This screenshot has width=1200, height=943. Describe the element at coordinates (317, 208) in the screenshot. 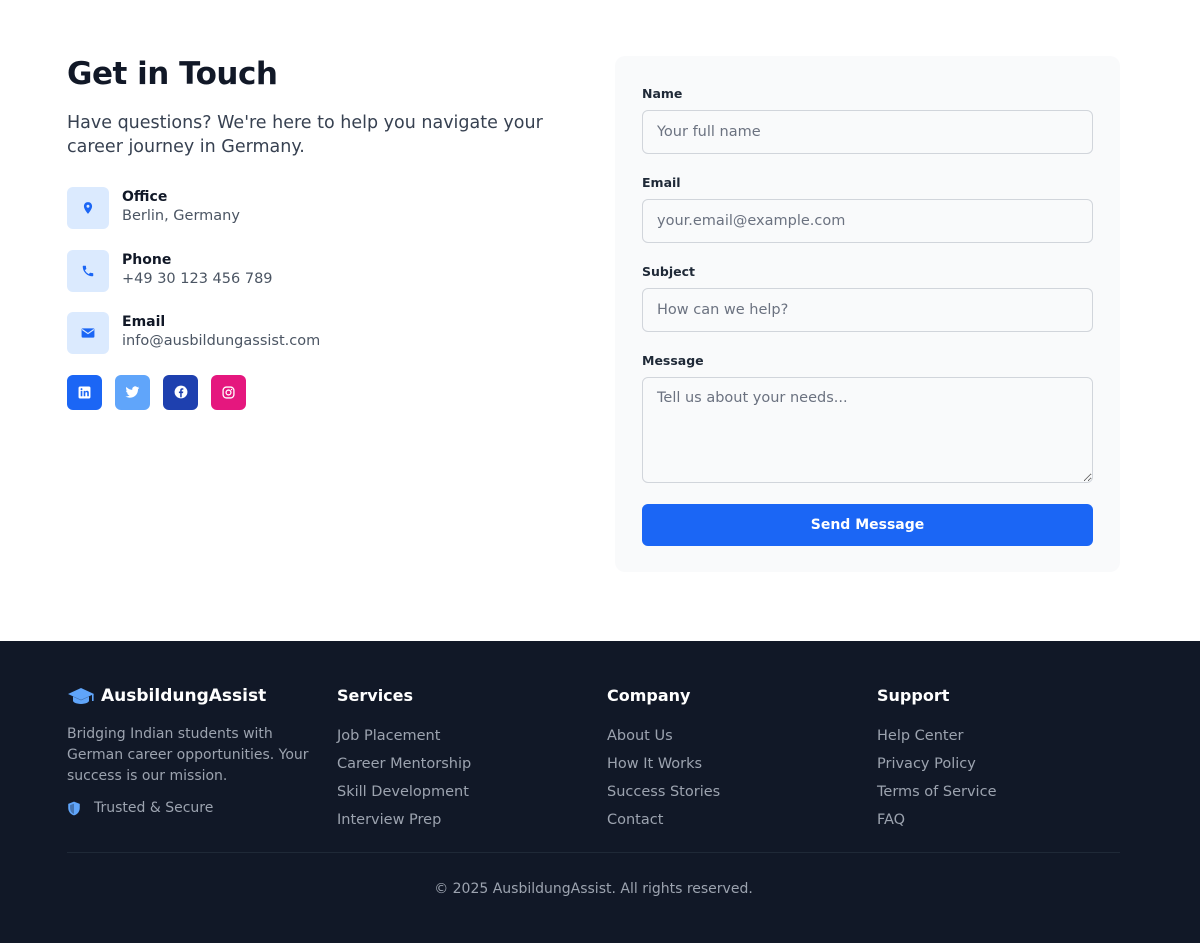

I see `office-info: Office Berlin, Germany` at that location.